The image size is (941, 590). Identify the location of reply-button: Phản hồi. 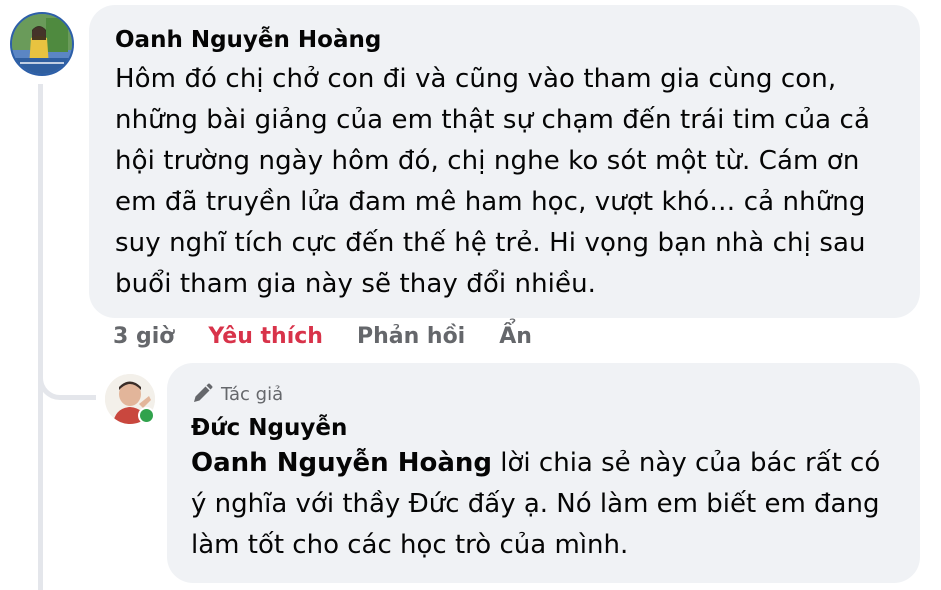
(411, 337).